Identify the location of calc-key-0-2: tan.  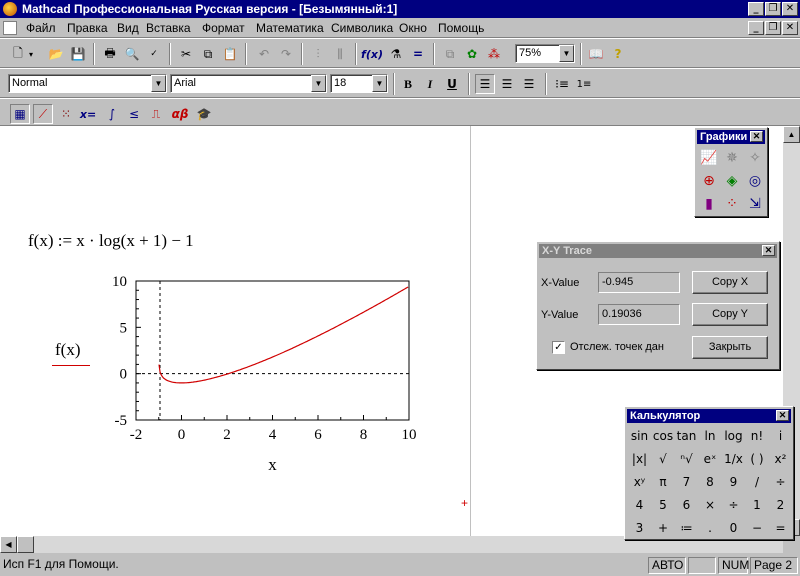
(686, 436).